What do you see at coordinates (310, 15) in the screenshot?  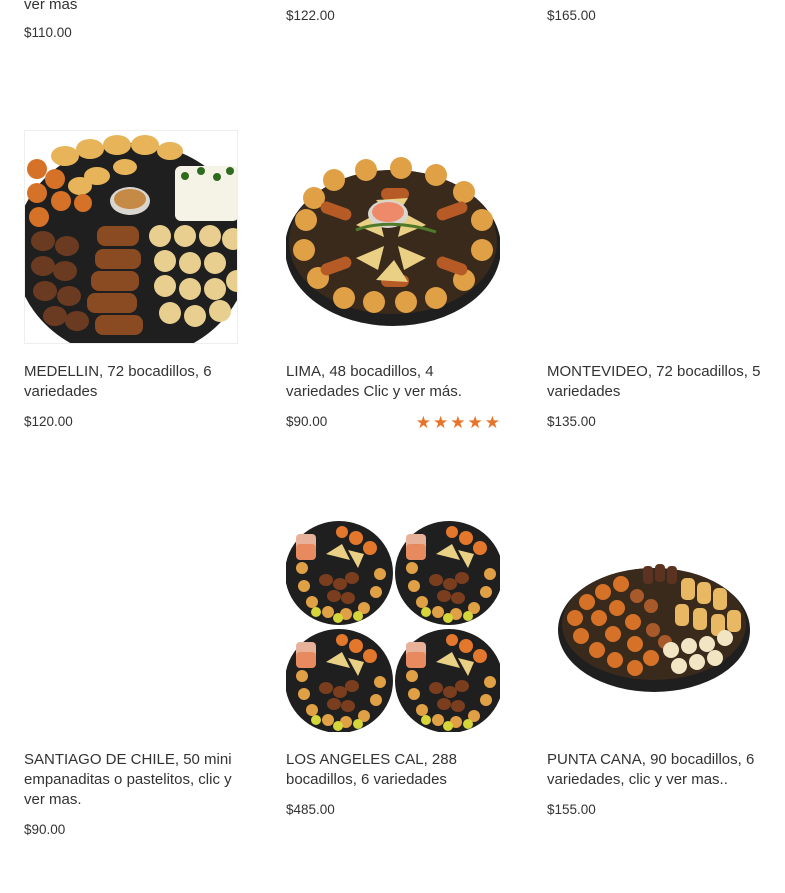 I see `product-price: $122.00` at bounding box center [310, 15].